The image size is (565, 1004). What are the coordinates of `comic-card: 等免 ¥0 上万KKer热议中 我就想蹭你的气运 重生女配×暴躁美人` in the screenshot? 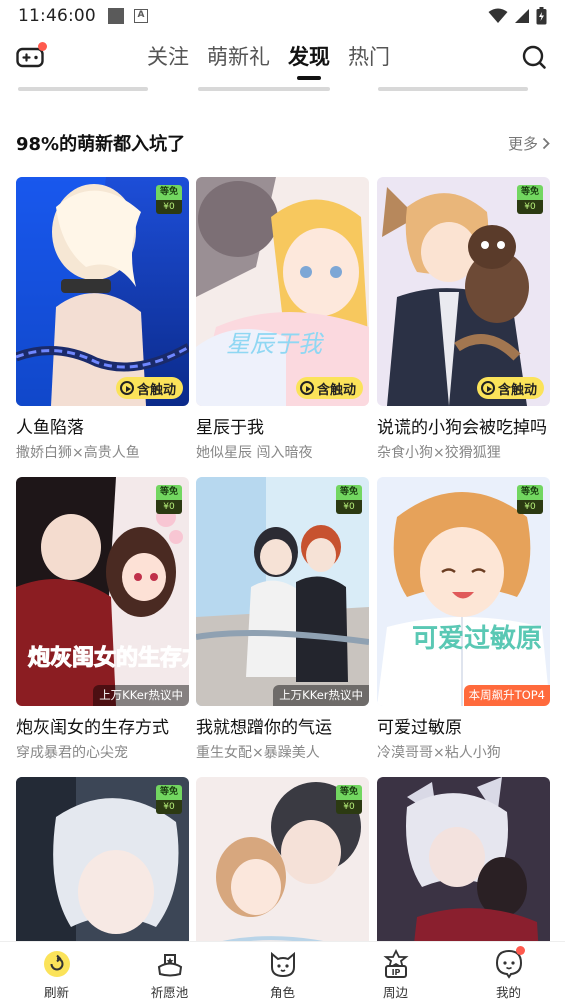 It's located at (282, 619).